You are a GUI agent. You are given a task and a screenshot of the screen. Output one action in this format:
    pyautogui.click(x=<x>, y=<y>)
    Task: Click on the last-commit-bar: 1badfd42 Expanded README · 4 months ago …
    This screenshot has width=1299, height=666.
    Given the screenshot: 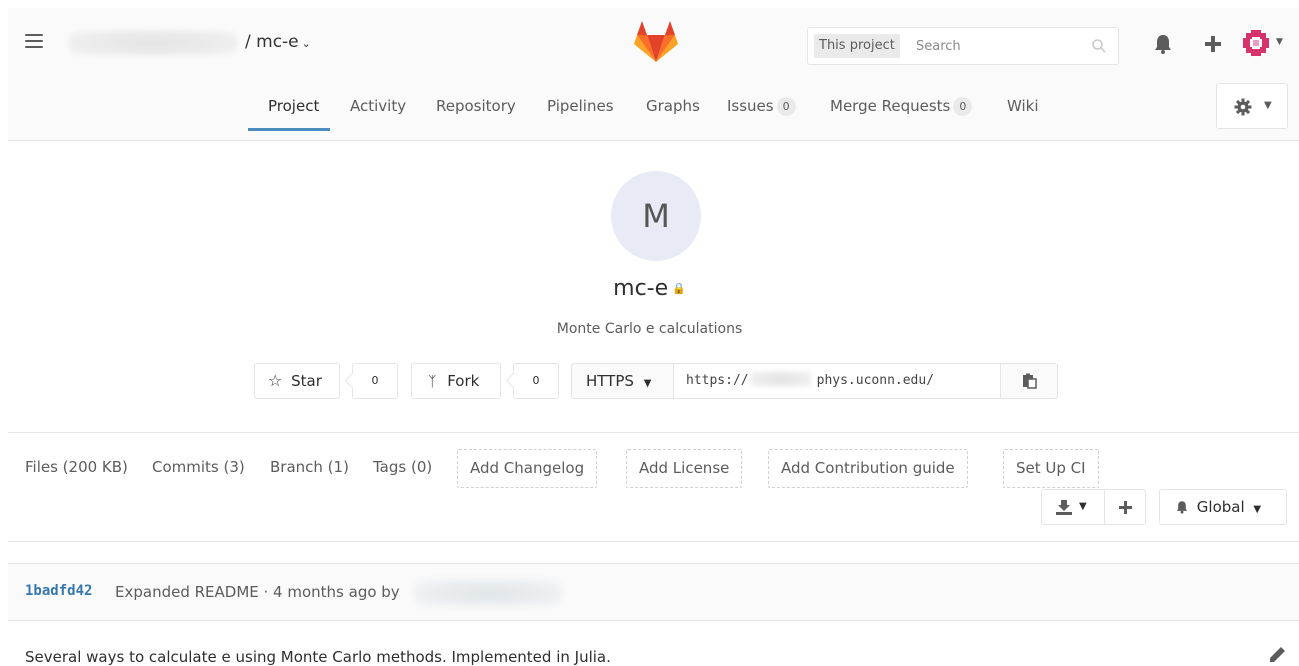 What is the action you would take?
    pyautogui.click(x=653, y=592)
    